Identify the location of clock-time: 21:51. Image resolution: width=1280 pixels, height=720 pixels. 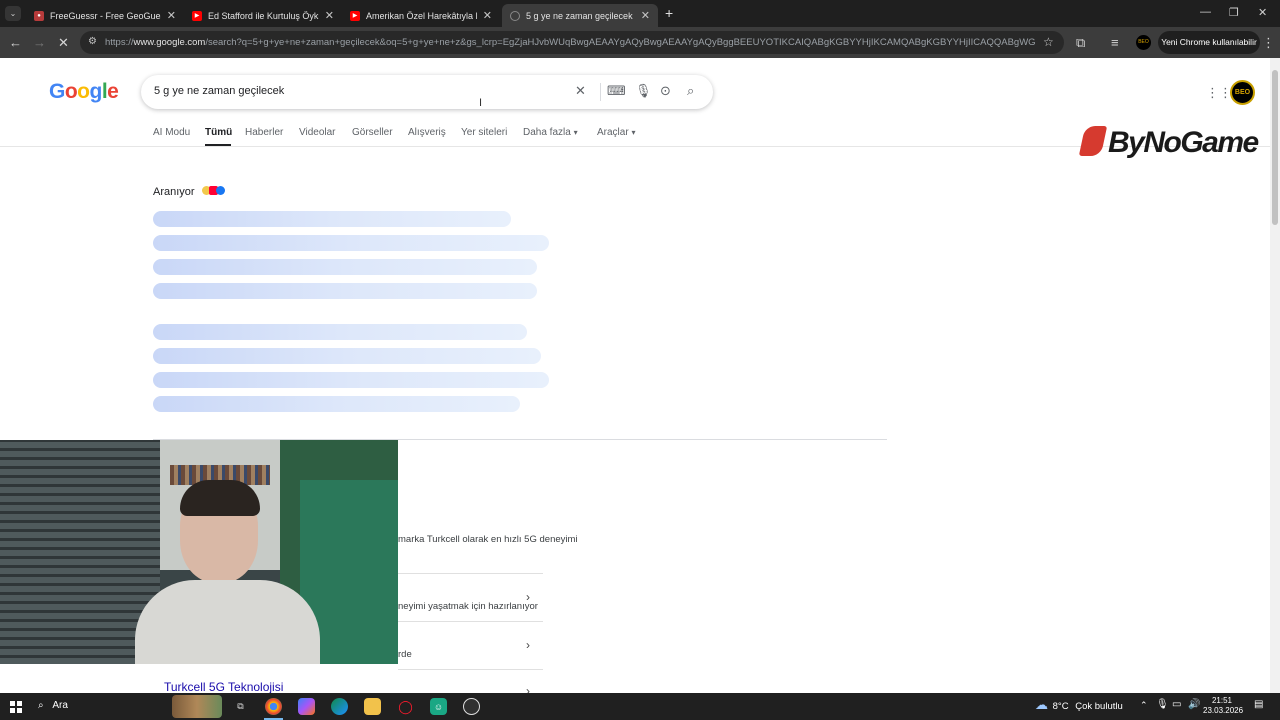
(1222, 700).